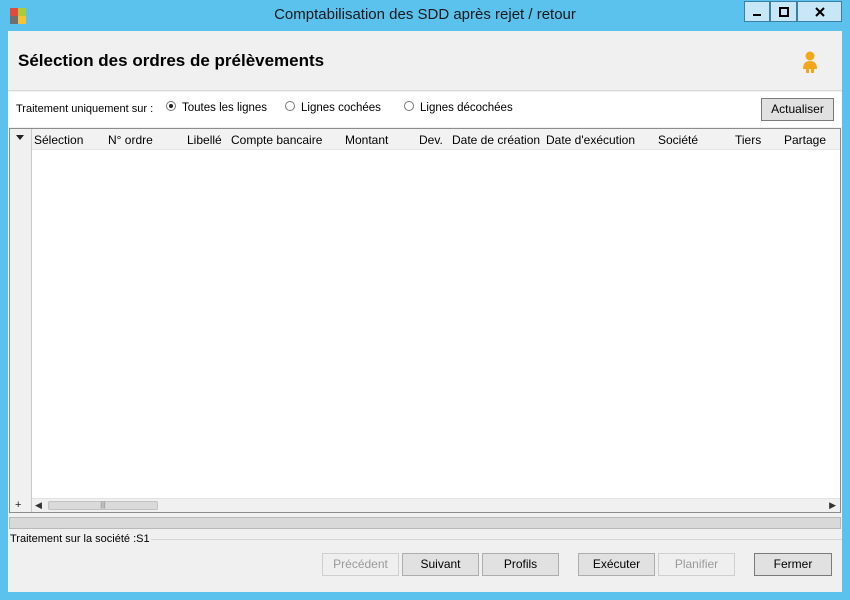  Describe the element at coordinates (171, 106) in the screenshot. I see `radio-checked-icon` at that location.